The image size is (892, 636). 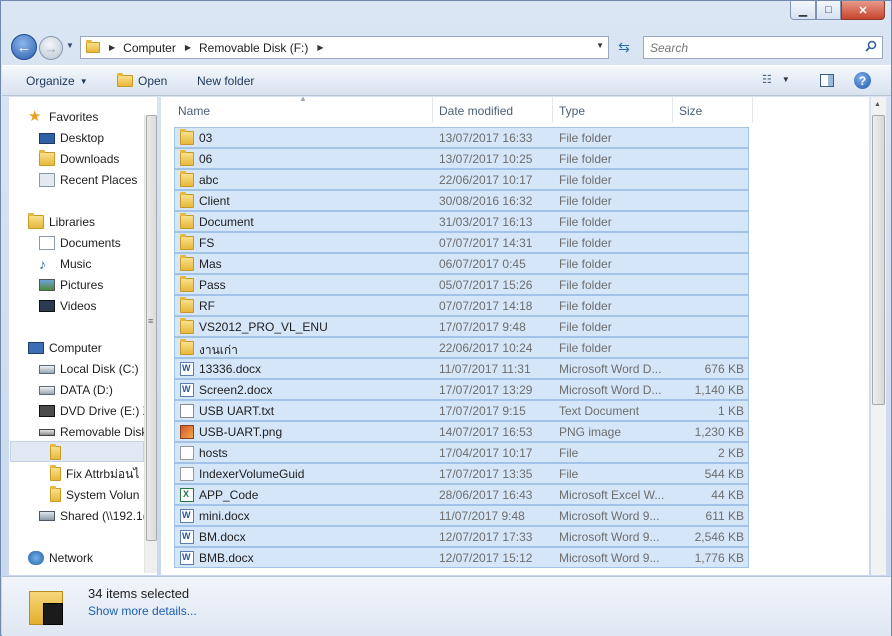 What do you see at coordinates (86, 390) in the screenshot?
I see `sidebar-item-label: DATA (D:)` at bounding box center [86, 390].